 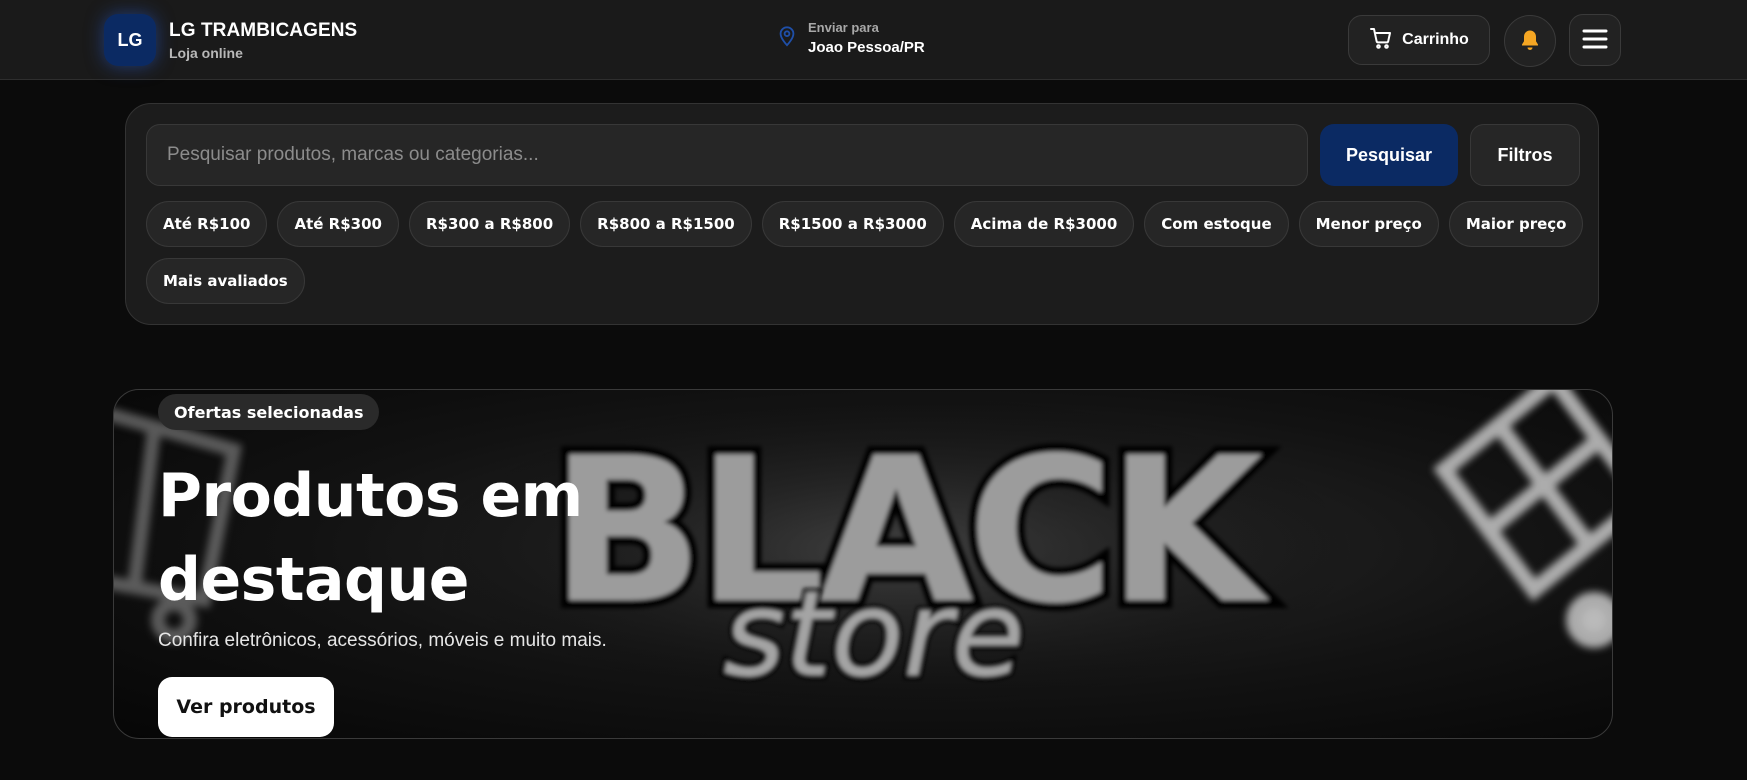 I want to click on offers-badge: Ofertas selecionadas, so click(x=269, y=412).